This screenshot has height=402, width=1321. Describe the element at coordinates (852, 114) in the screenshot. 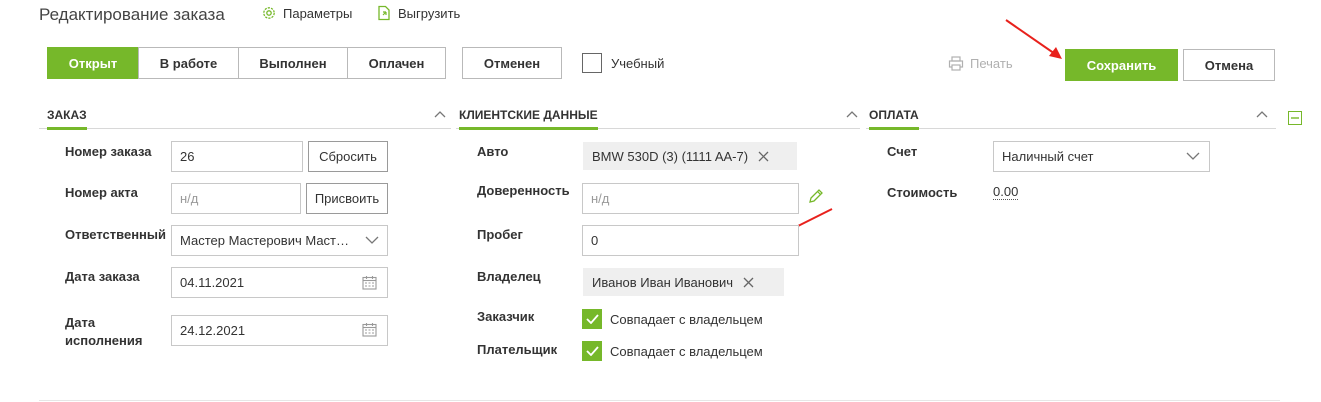

I see `client-collapse-chevron-up-icon` at that location.